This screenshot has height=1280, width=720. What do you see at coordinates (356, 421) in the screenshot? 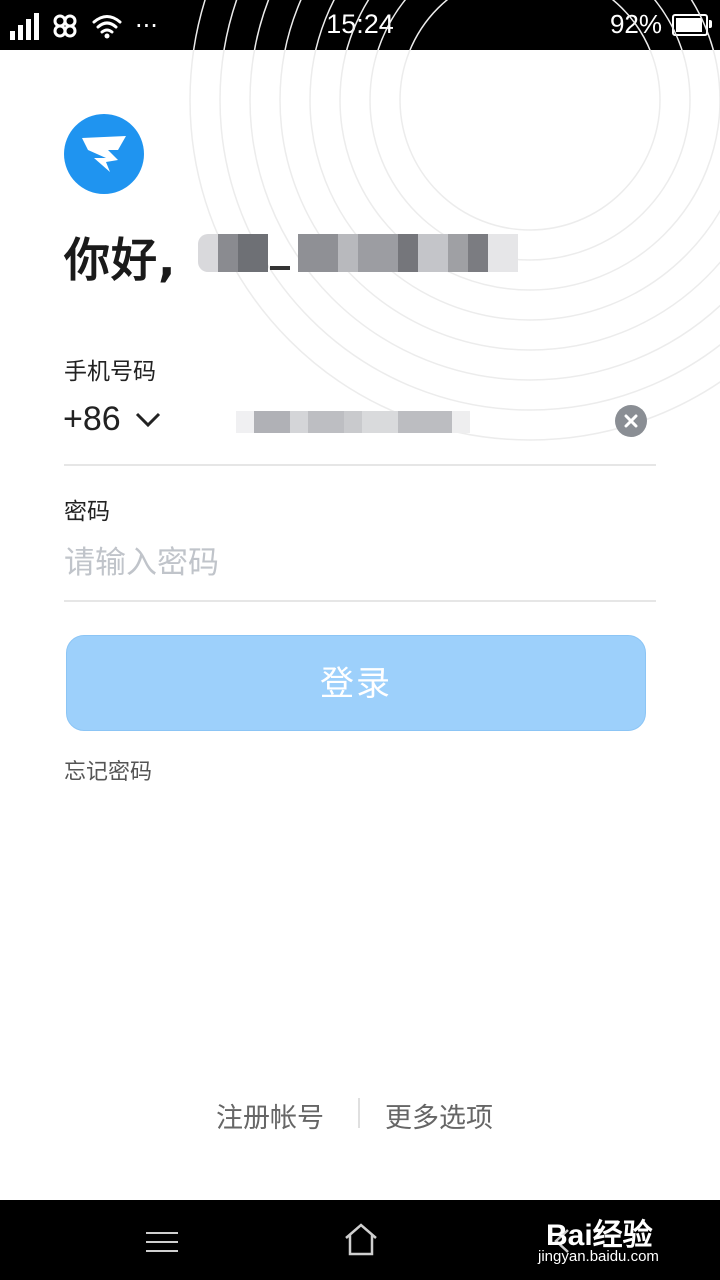
I see `phone-input` at bounding box center [356, 421].